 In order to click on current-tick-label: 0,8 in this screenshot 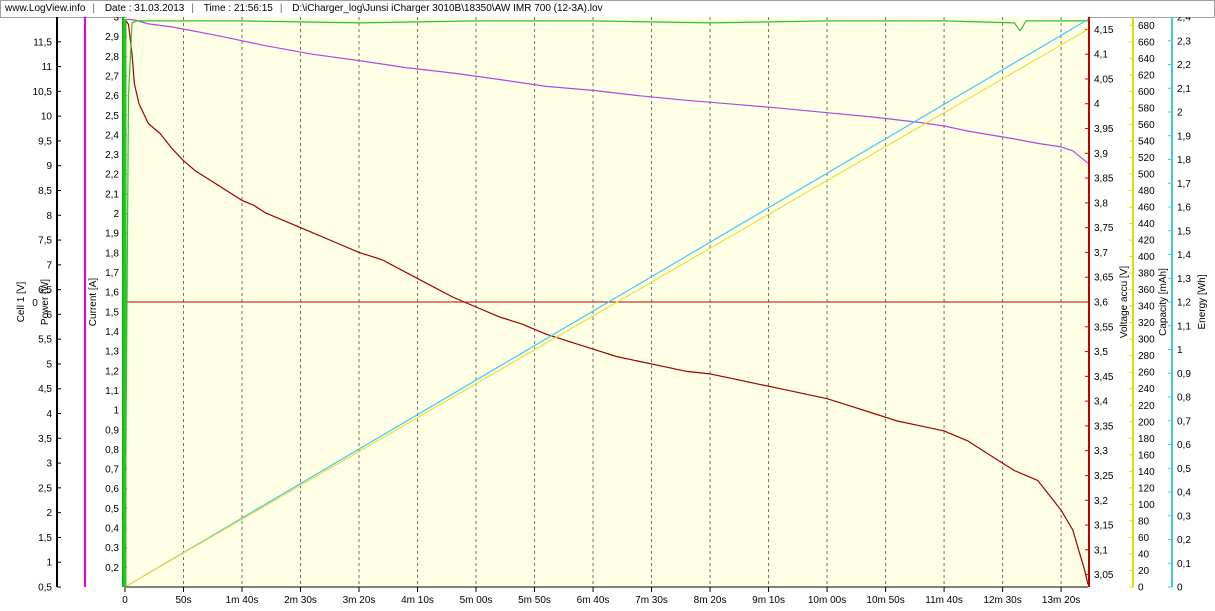, I will do `click(112, 450)`.